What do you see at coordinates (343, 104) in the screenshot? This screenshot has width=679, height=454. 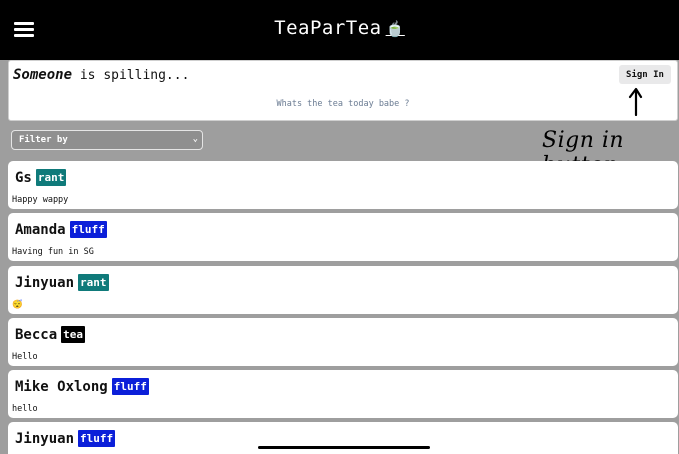 I see `composer-input: Whats the tea today babe ?` at bounding box center [343, 104].